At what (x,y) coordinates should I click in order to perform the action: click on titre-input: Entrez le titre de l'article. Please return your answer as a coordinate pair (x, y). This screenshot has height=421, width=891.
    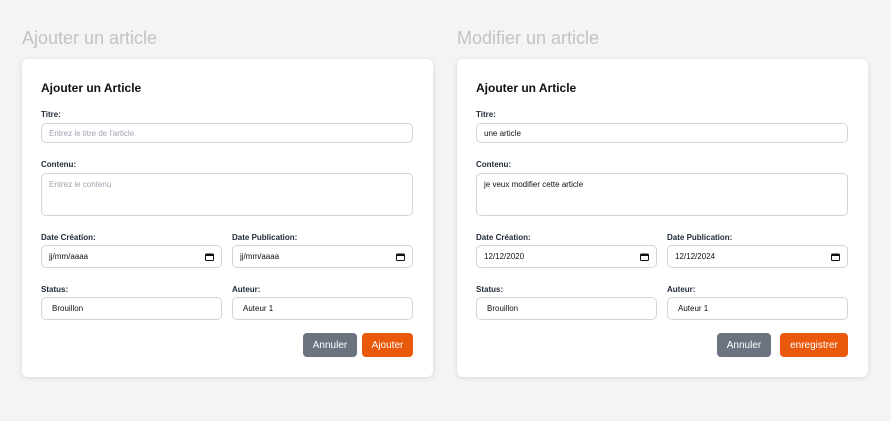
    Looking at the image, I should click on (227, 133).